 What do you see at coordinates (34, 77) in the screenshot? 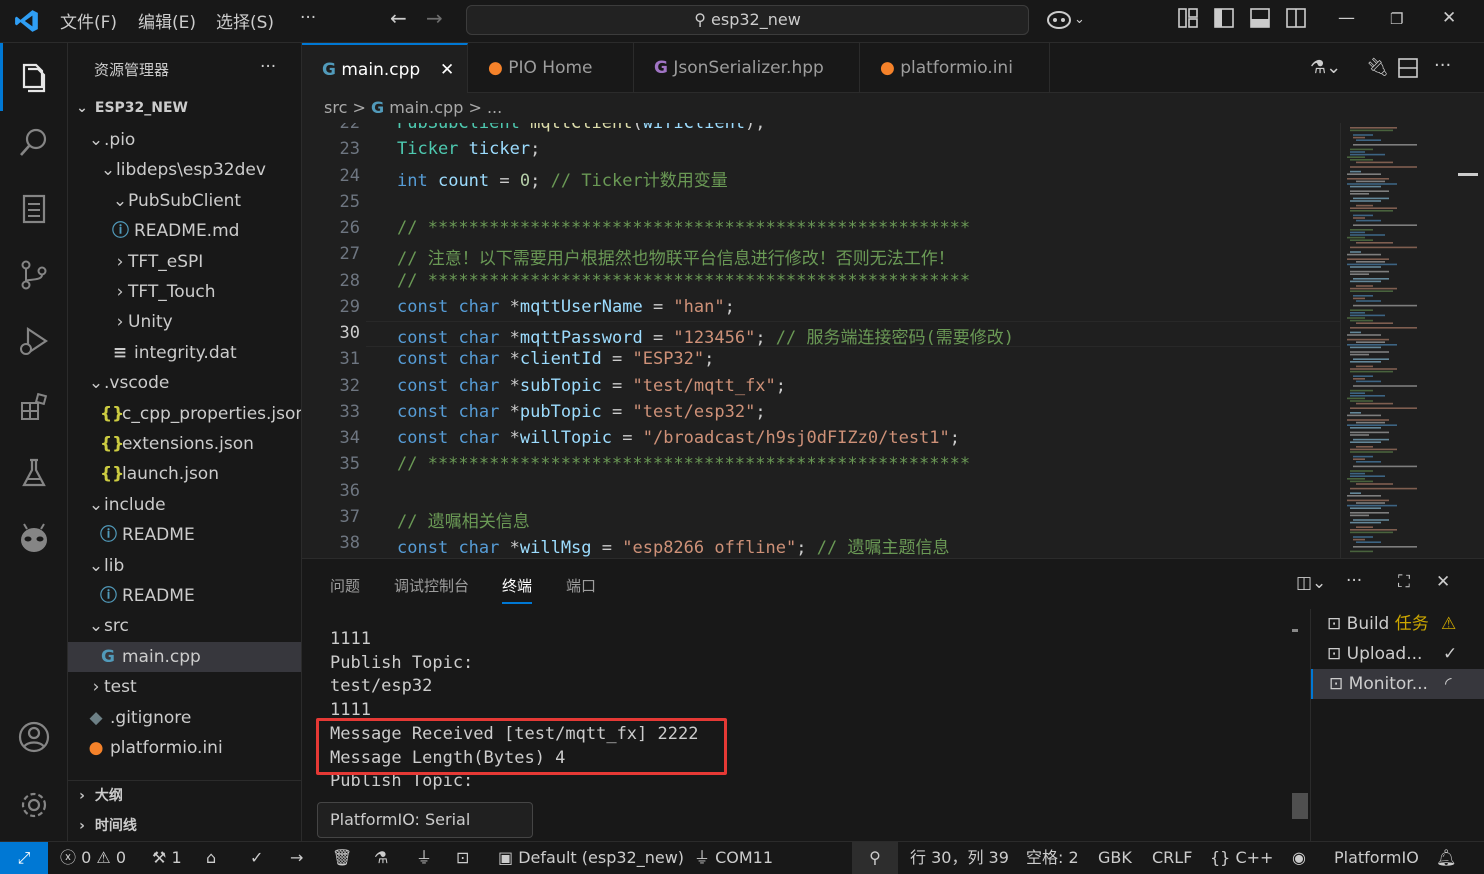
I see `explorer-icon` at bounding box center [34, 77].